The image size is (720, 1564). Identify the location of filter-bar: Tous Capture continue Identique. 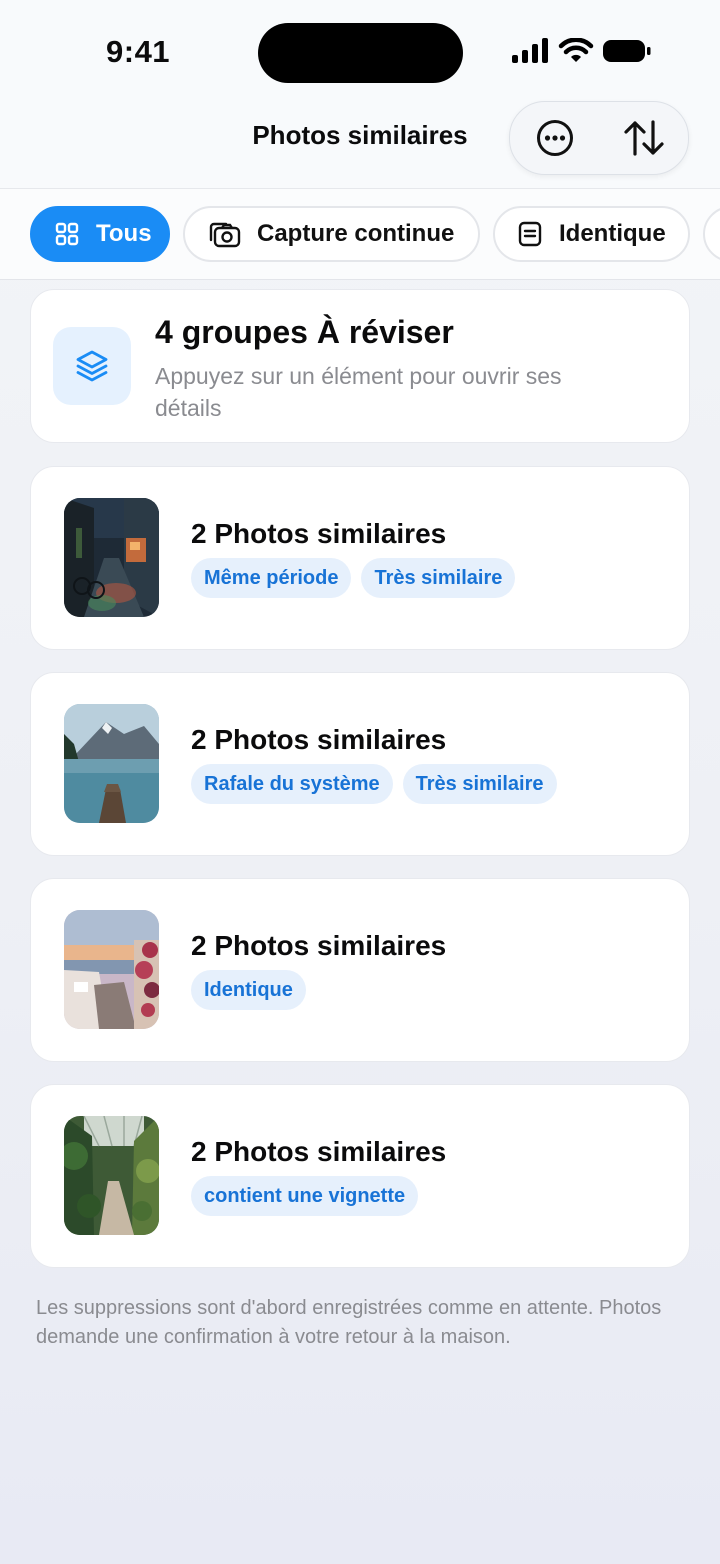
(360, 234).